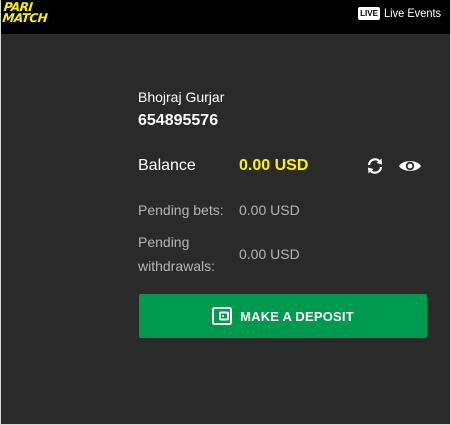  I want to click on live-events-label: Live Events, so click(412, 13).